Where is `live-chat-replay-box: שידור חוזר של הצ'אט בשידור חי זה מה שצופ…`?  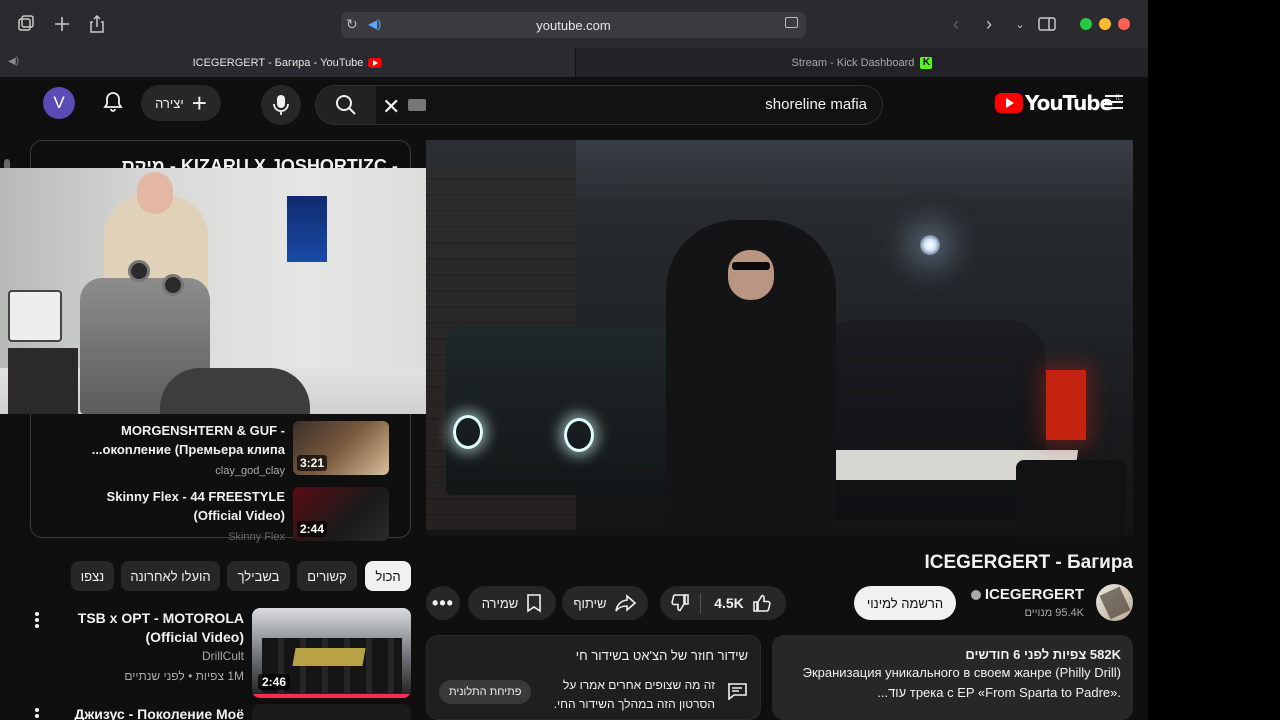
live-chat-replay-box: שידור חוזר של הצ'אט בשידור חי זה מה שצופ… is located at coordinates (593, 677).